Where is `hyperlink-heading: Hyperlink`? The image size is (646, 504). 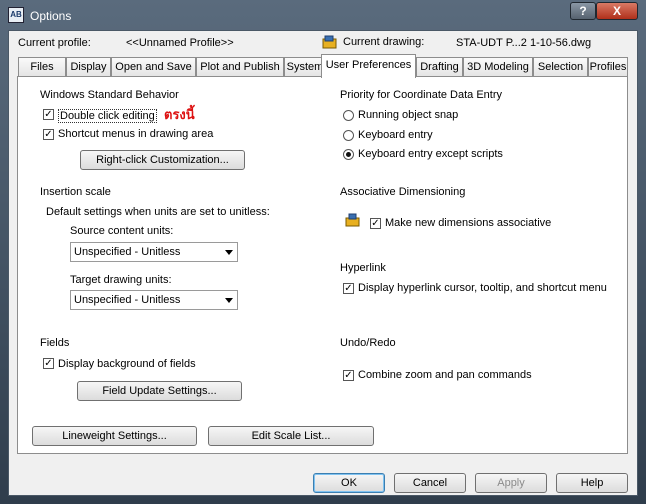 hyperlink-heading: Hyperlink is located at coordinates (363, 268).